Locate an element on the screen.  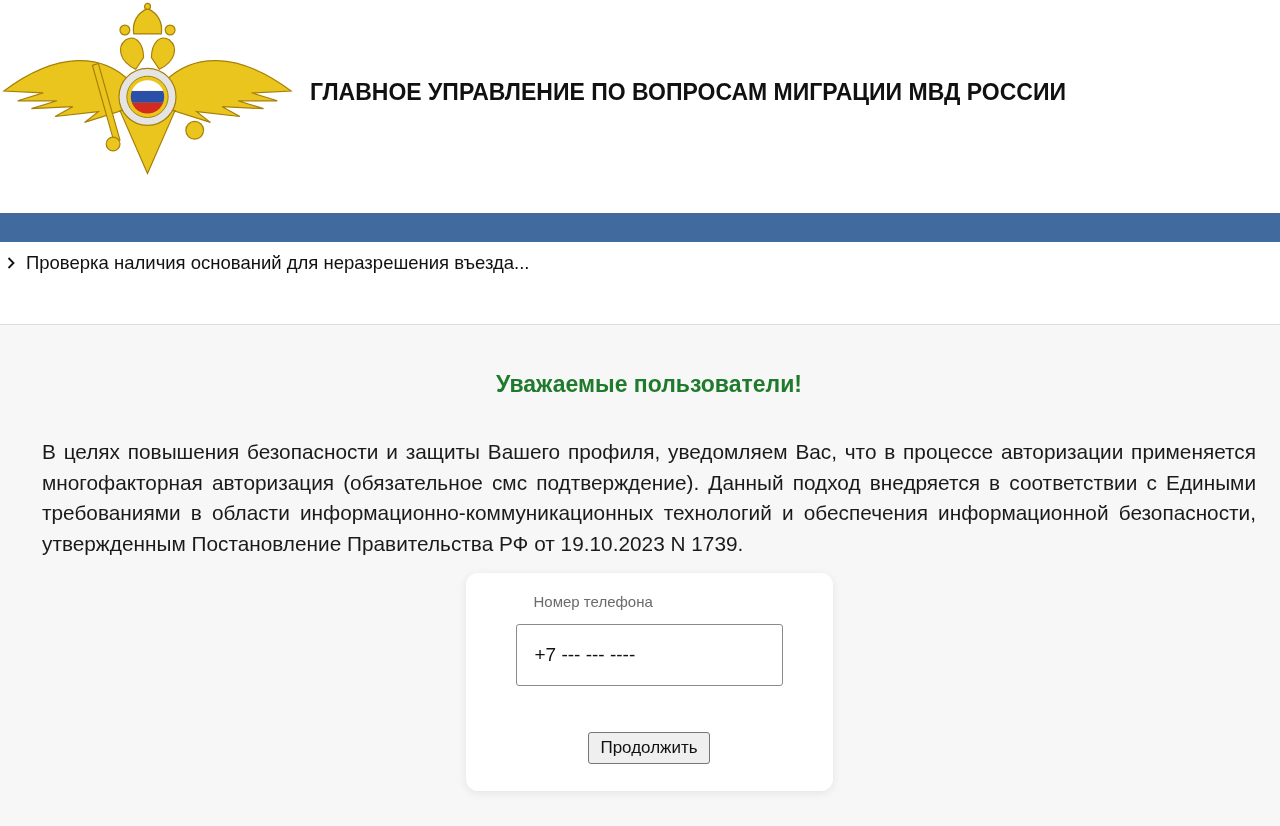
continue-button: Продолжить is located at coordinates (649, 748).